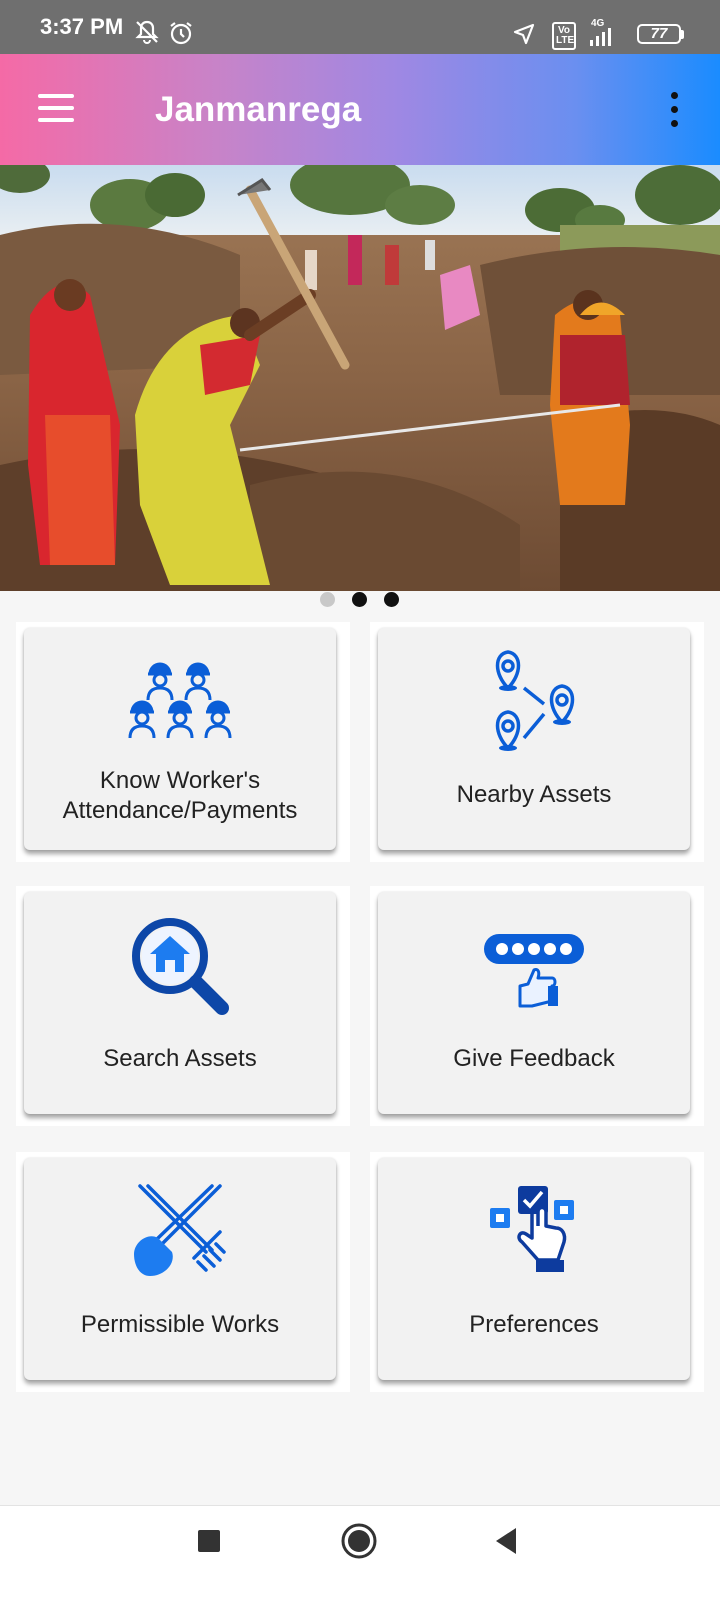 The width and height of the screenshot is (720, 1601). I want to click on hamburger-menu-icon, so click(56, 109).